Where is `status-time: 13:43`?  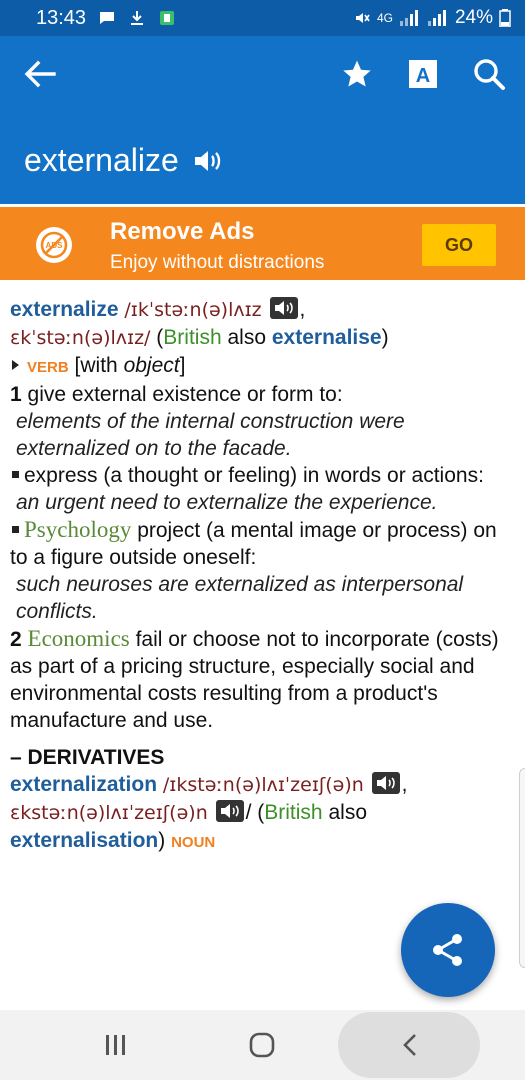 status-time: 13:43 is located at coordinates (61, 17).